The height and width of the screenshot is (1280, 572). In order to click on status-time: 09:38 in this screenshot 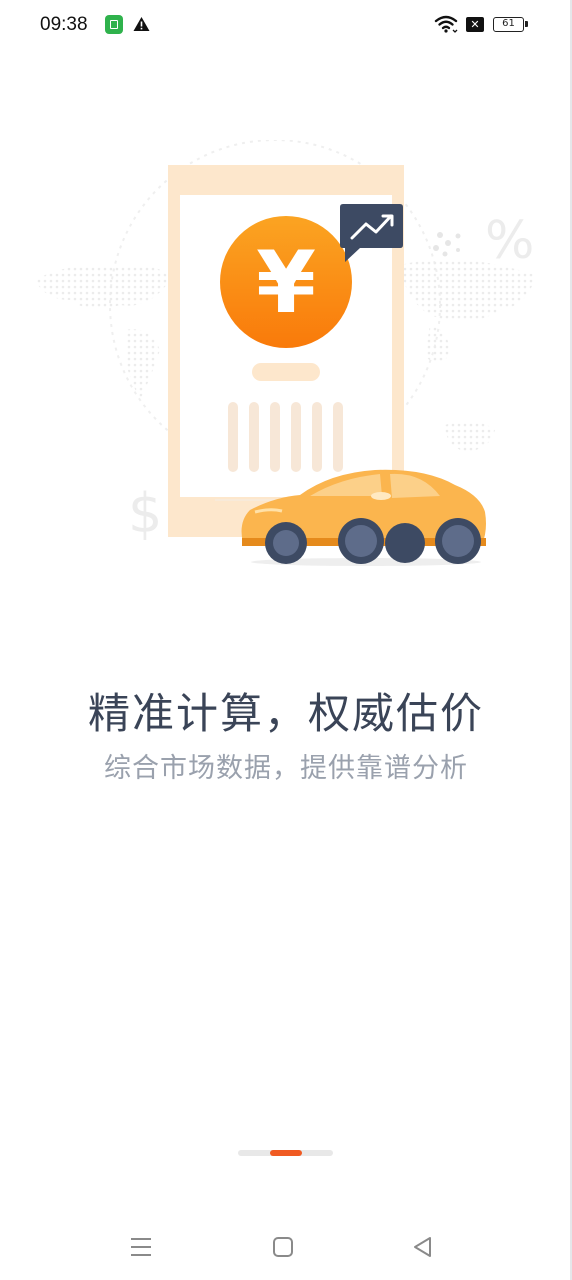, I will do `click(64, 24)`.